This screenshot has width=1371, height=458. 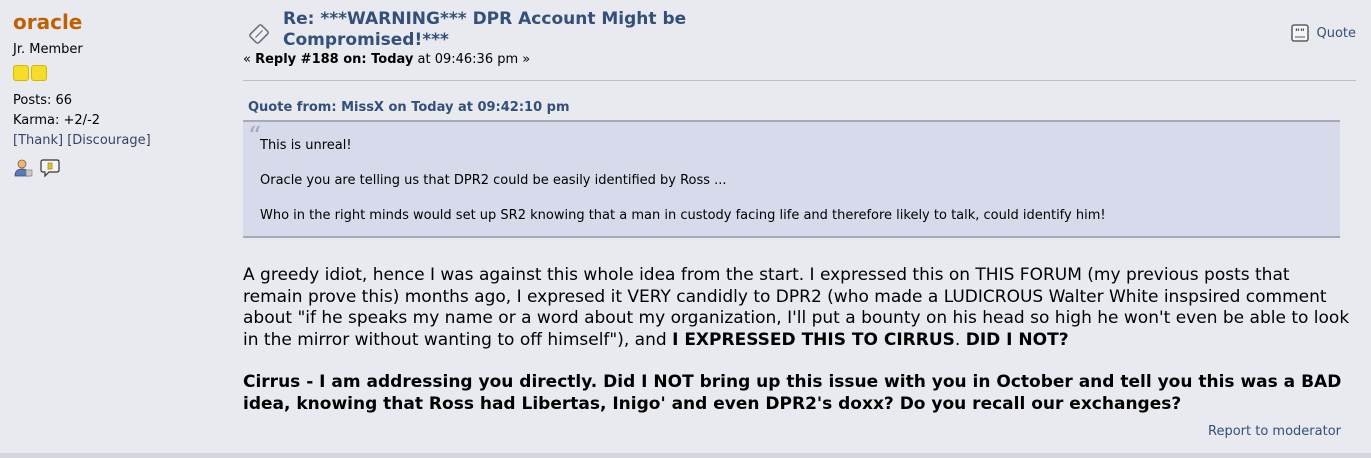 I want to click on quote-line-1: This is unreal!, so click(x=306, y=145).